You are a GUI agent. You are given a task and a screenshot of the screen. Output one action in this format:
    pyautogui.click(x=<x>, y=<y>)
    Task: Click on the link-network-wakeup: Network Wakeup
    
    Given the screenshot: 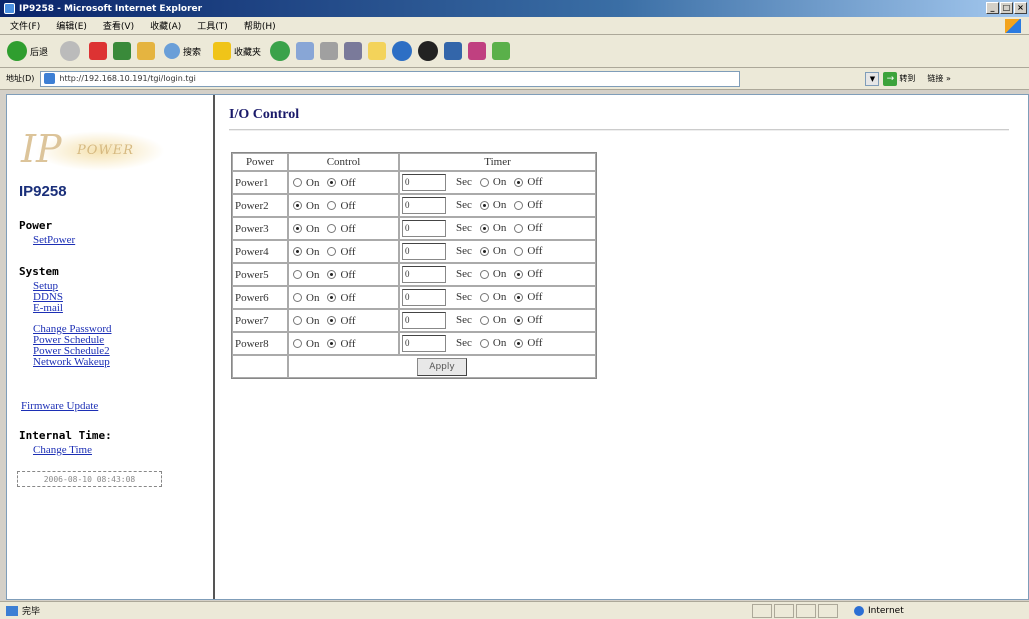 What is the action you would take?
    pyautogui.click(x=71, y=362)
    